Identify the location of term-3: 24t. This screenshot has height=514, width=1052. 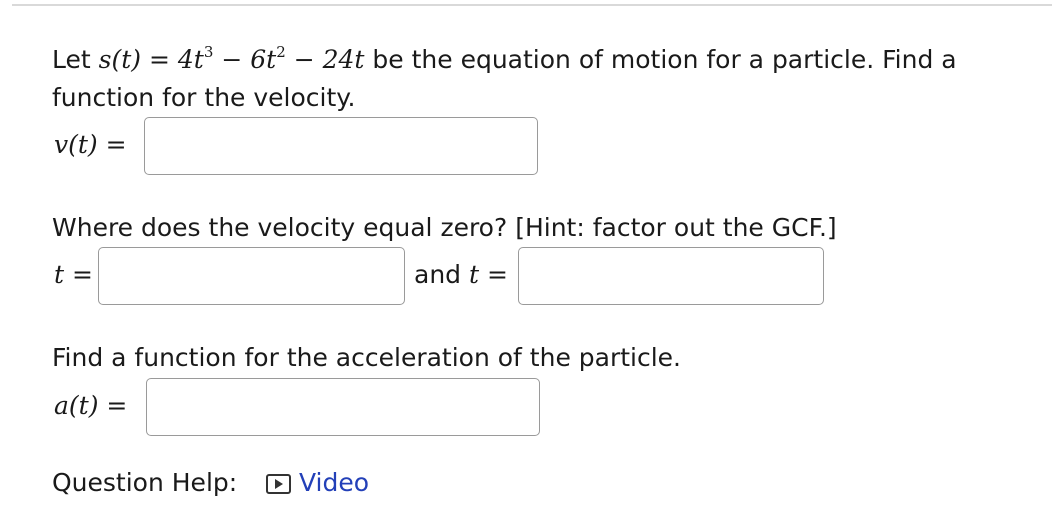
(343, 59).